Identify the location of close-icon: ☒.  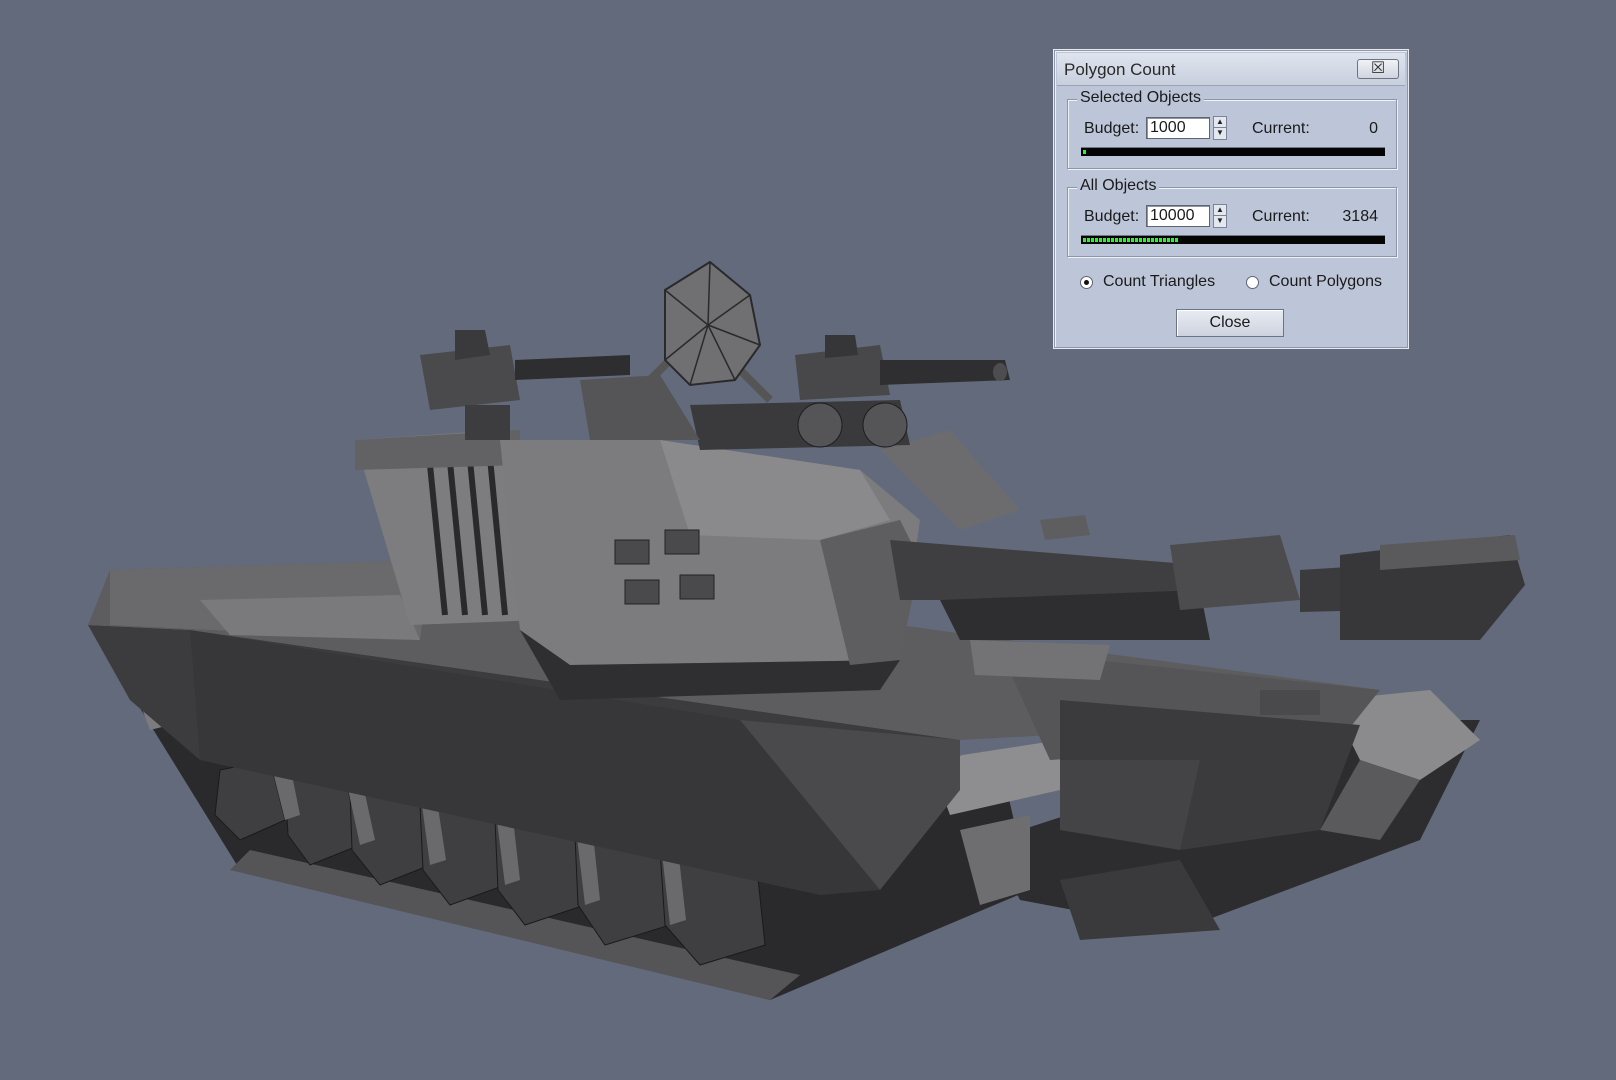
(1378, 69).